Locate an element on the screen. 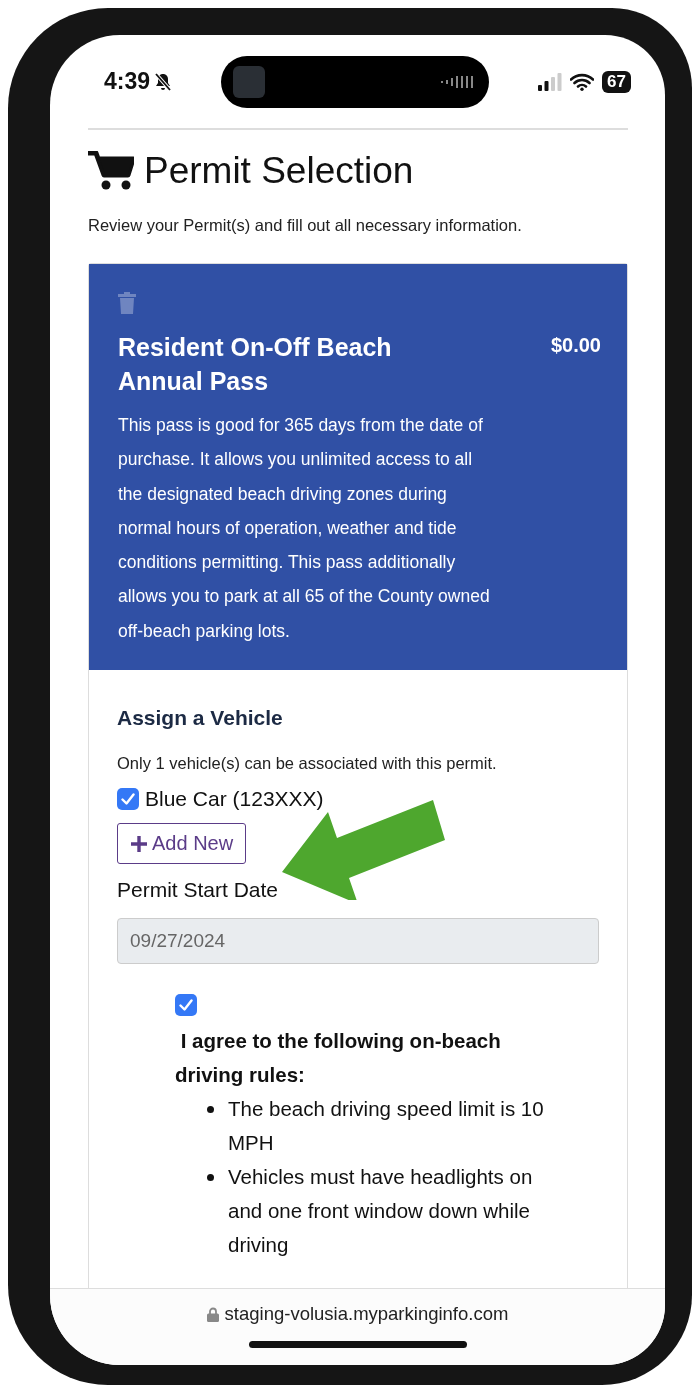 This screenshot has width=692, height=1391. battery-level: 67 is located at coordinates (616, 81).